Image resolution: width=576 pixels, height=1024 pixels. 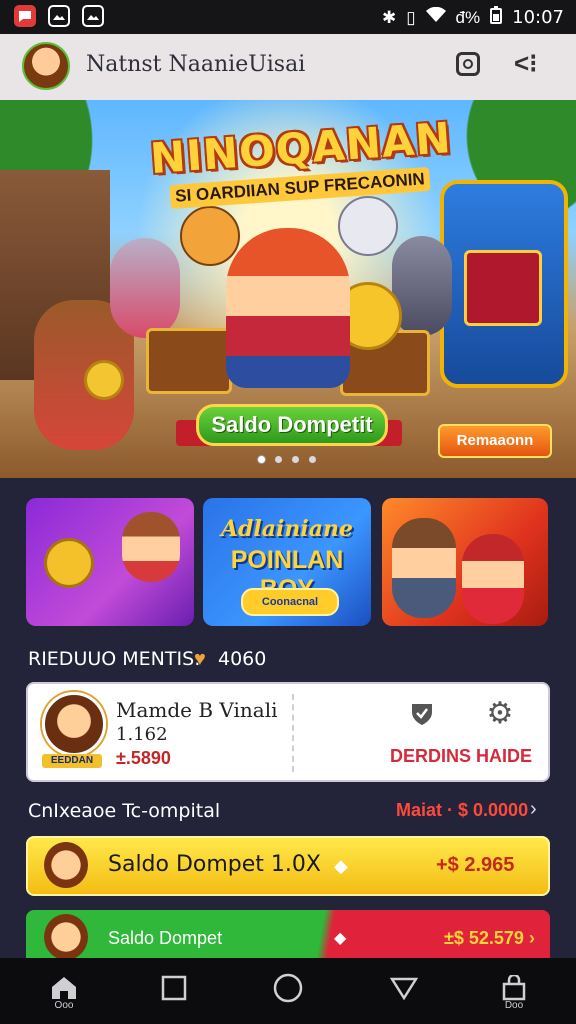 What do you see at coordinates (292, 425) in the screenshot?
I see `hero-cta-button: Saldo Dompetit` at bounding box center [292, 425].